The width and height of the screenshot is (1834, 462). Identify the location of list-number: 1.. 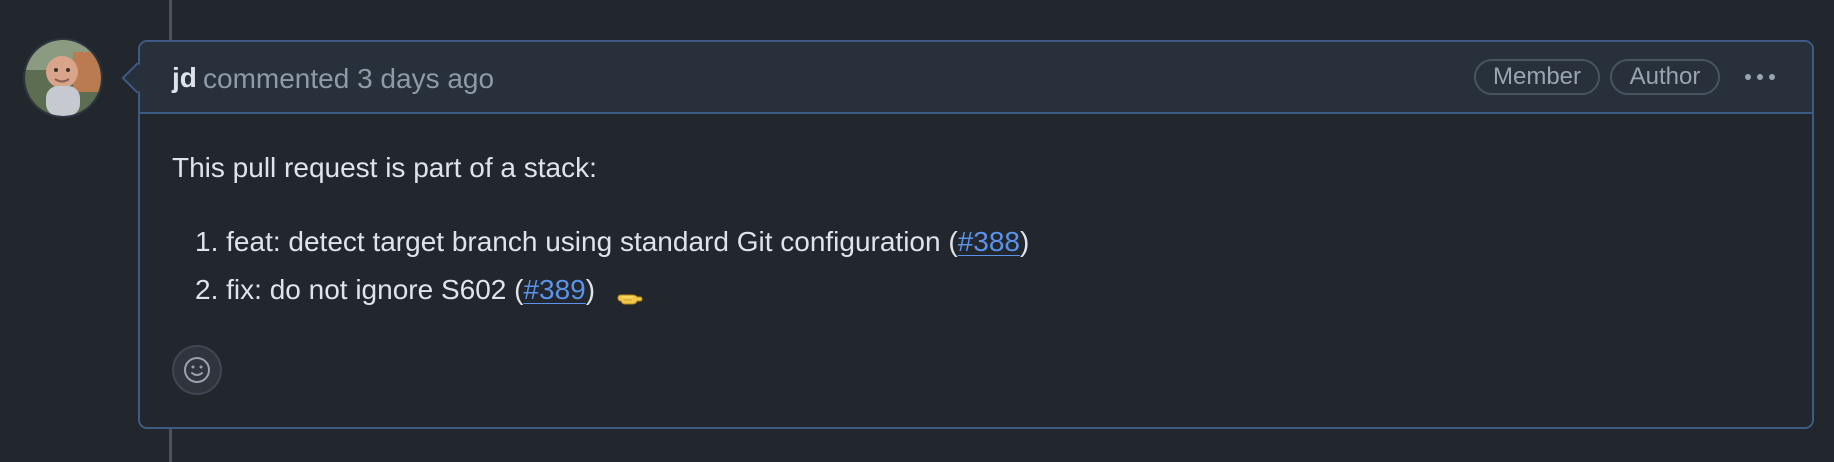
(207, 241).